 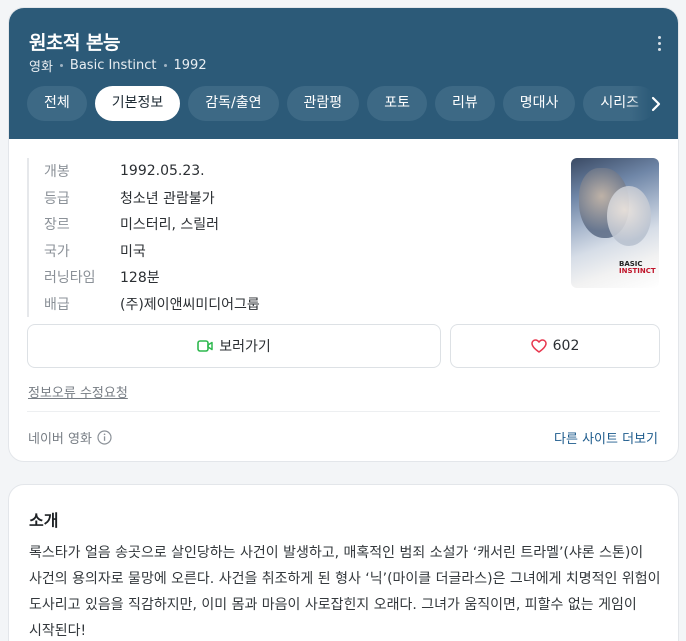 What do you see at coordinates (190, 65) in the screenshot?
I see `release-year: 1992` at bounding box center [190, 65].